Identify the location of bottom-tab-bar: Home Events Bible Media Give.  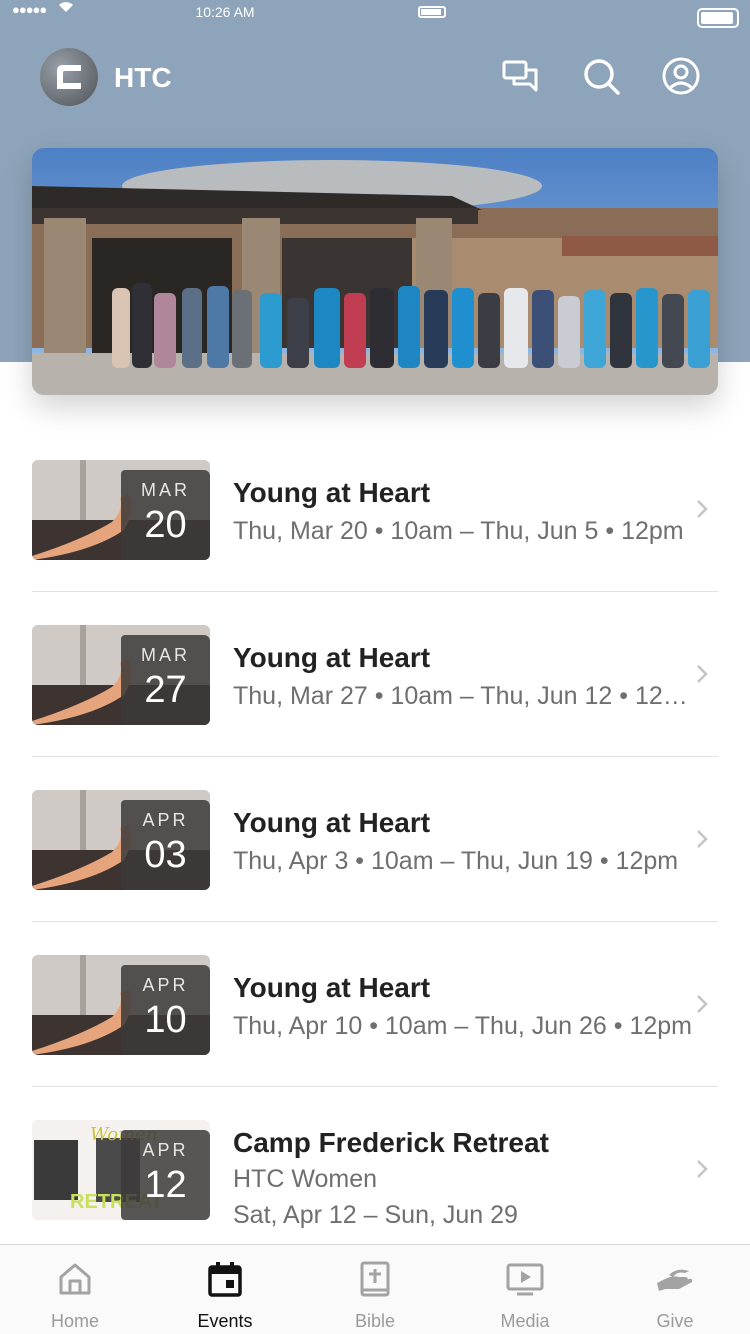
(375, 1289).